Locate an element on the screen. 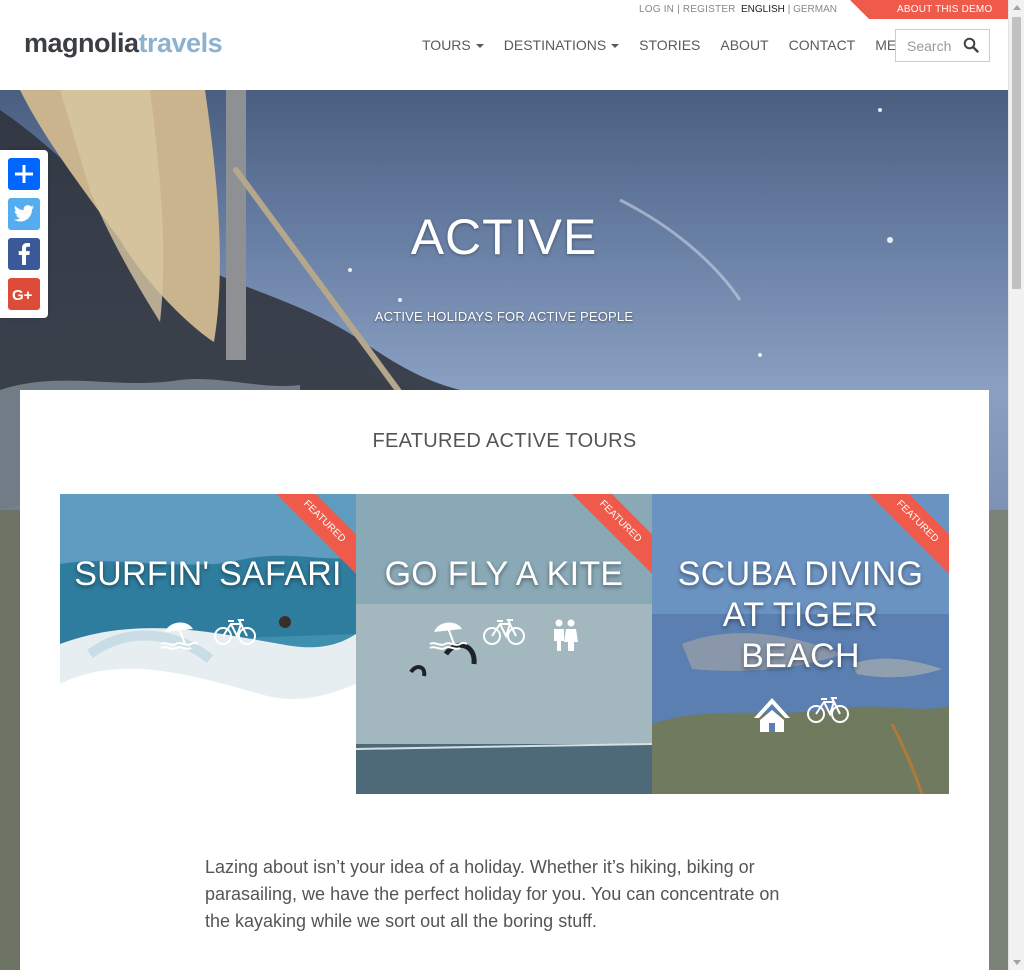 The height and width of the screenshot is (970, 1024). logo-part-travels: travels is located at coordinates (180, 43).